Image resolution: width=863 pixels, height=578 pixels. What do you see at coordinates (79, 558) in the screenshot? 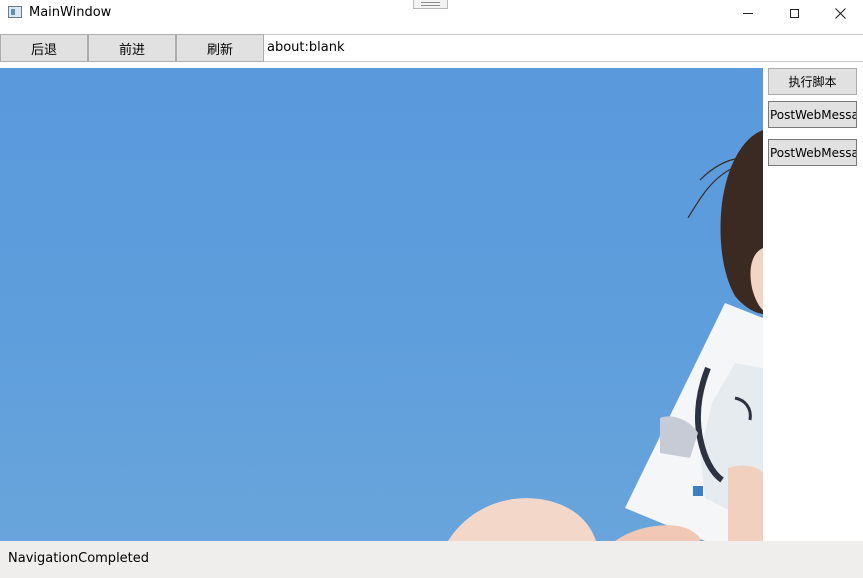
I see `status-text: NavigationCompleted` at bounding box center [79, 558].